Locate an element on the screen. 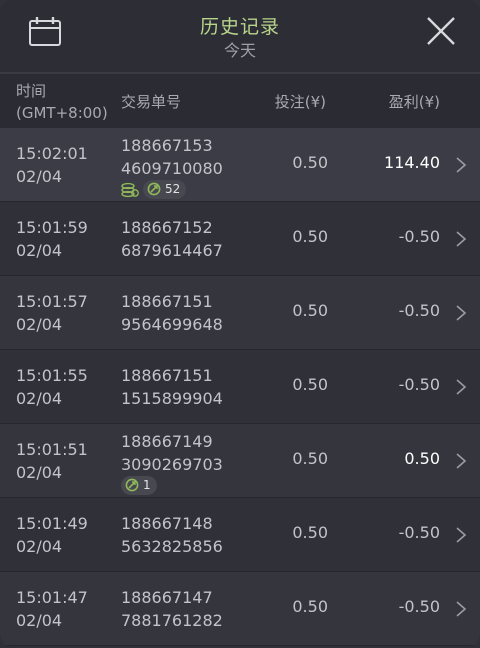 Image resolution: width=480 pixels, height=648 pixels. free-spin-badge: 1 is located at coordinates (139, 485).